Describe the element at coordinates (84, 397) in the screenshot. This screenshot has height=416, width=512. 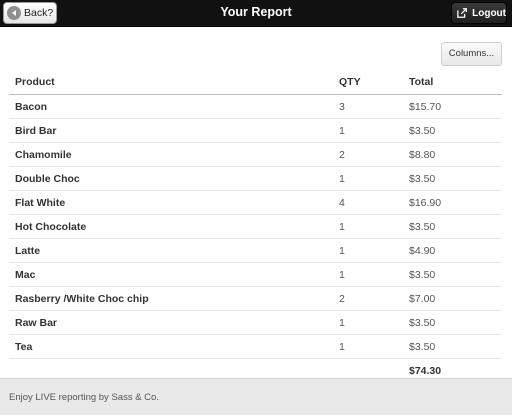
I see `footer-text: Enjoy LIVE reporting by Sass & Co.` at that location.